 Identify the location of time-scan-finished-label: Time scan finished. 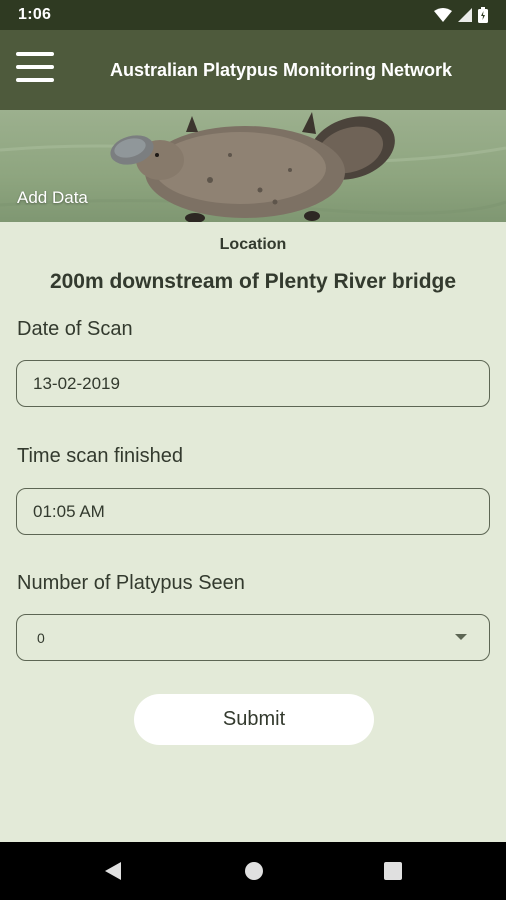
(100, 456).